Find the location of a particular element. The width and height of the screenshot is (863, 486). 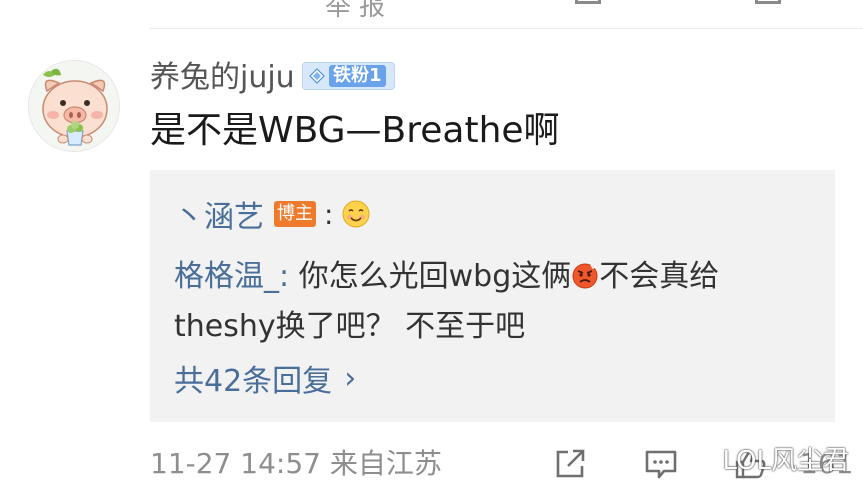

reply-colon: : is located at coordinates (329, 214).